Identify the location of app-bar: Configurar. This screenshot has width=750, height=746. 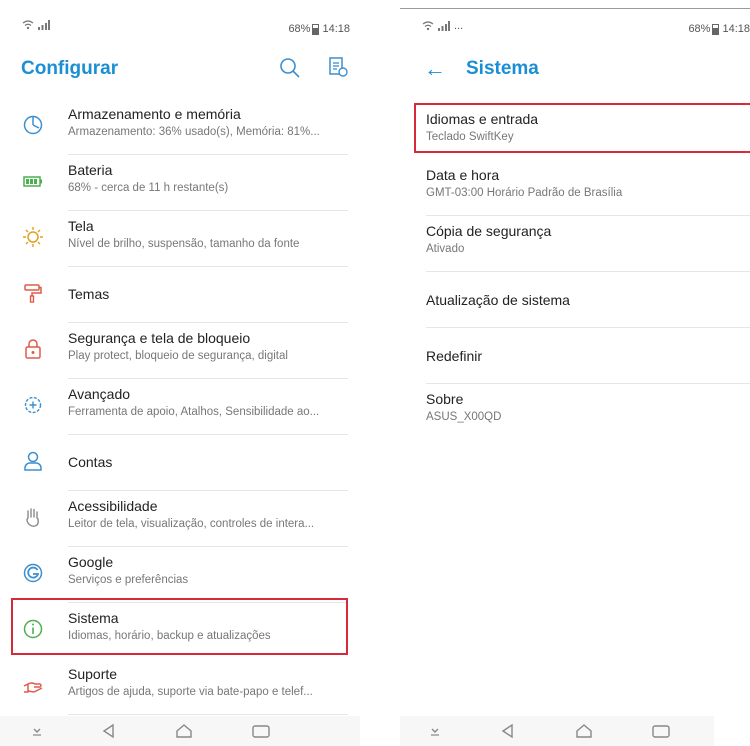
(180, 72).